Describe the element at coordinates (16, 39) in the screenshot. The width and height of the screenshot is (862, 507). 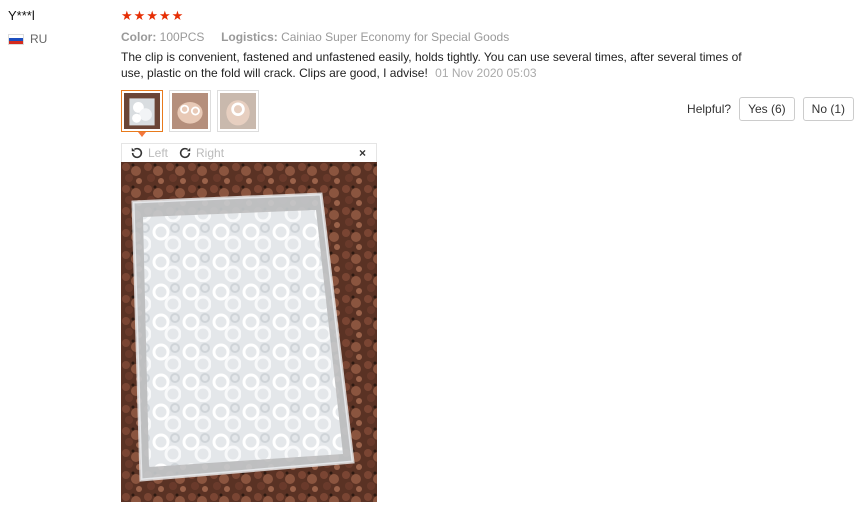
I see `russia-flag-icon` at that location.